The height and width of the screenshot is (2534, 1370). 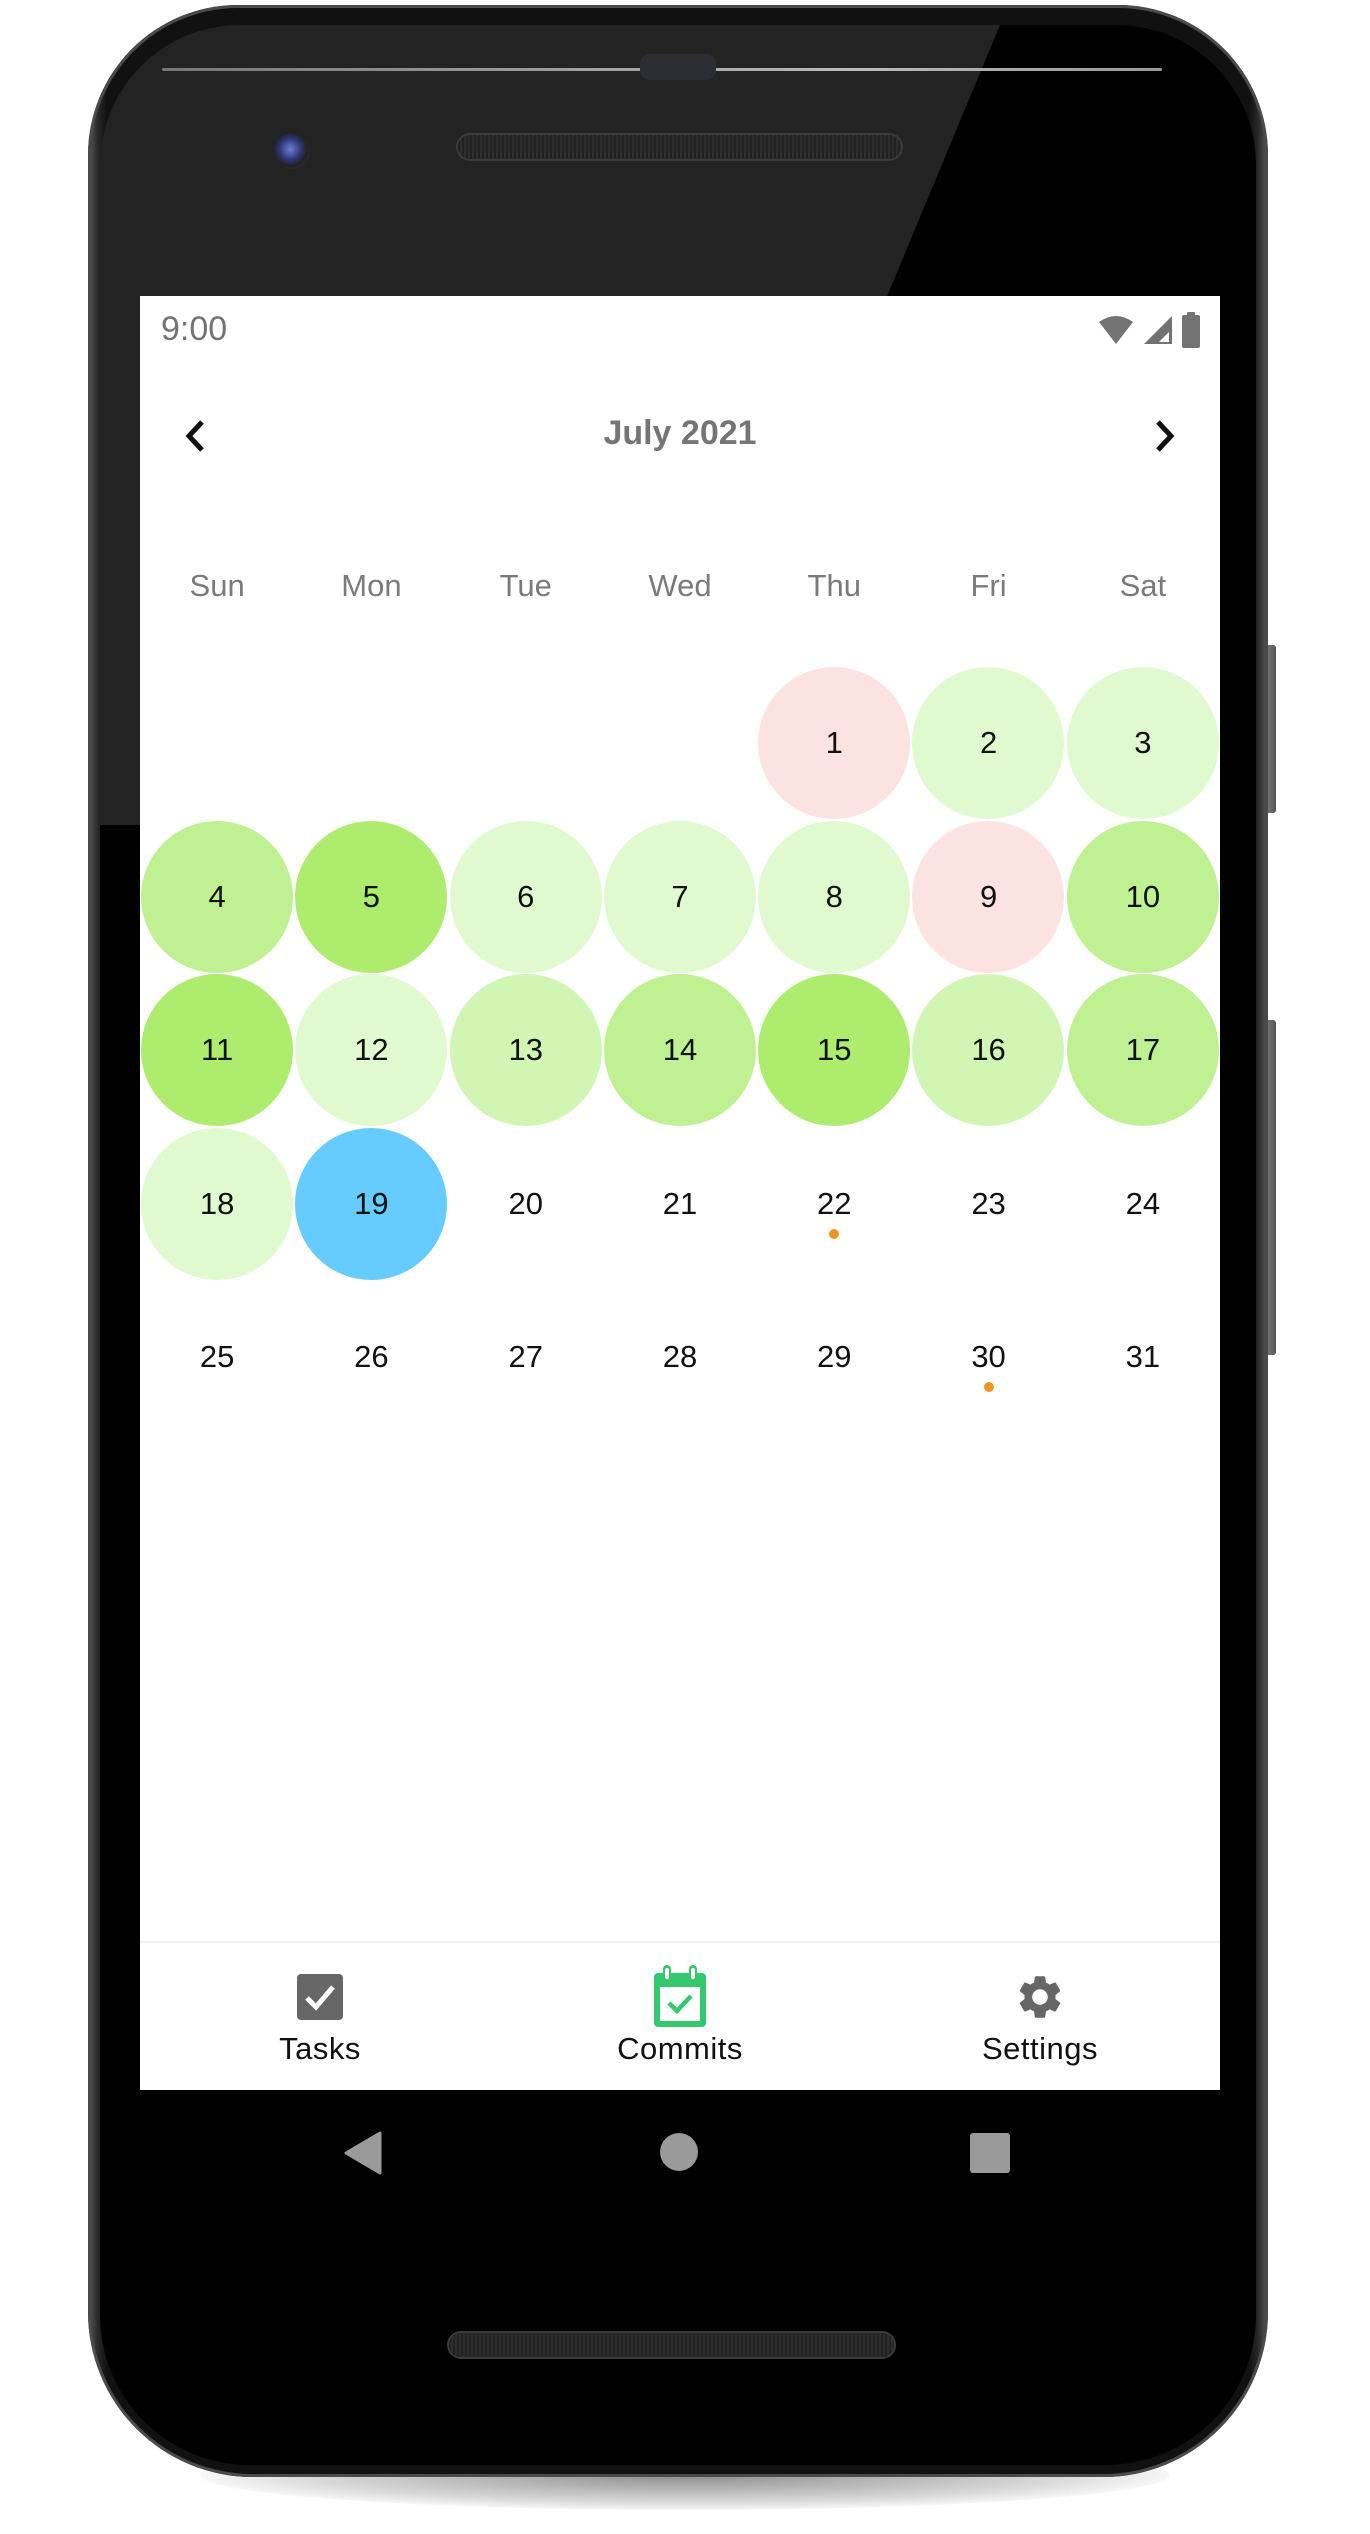 I want to click on day-number: 8, so click(x=834, y=896).